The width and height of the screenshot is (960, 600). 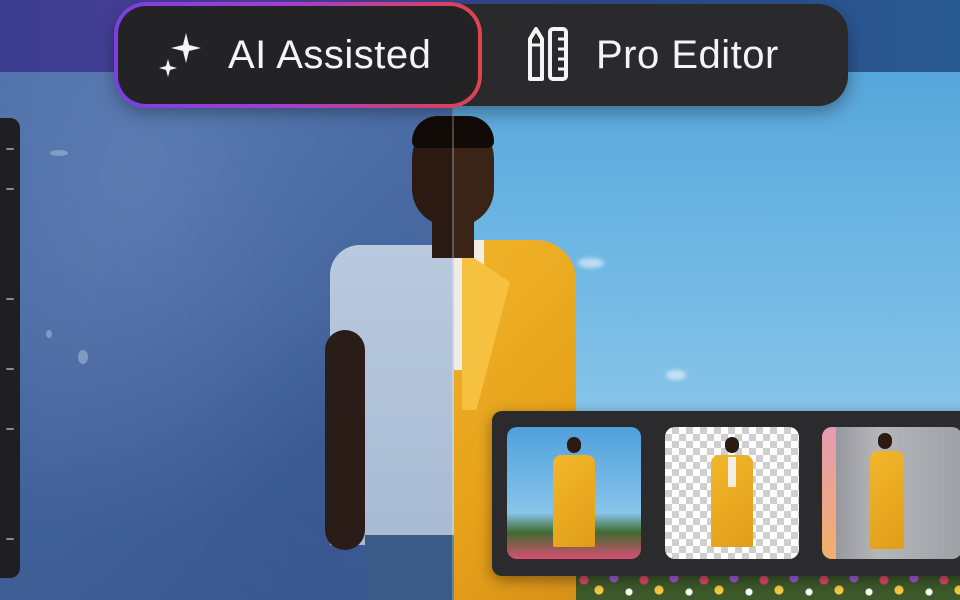 I want to click on left-toolbar, so click(x=10, y=348).